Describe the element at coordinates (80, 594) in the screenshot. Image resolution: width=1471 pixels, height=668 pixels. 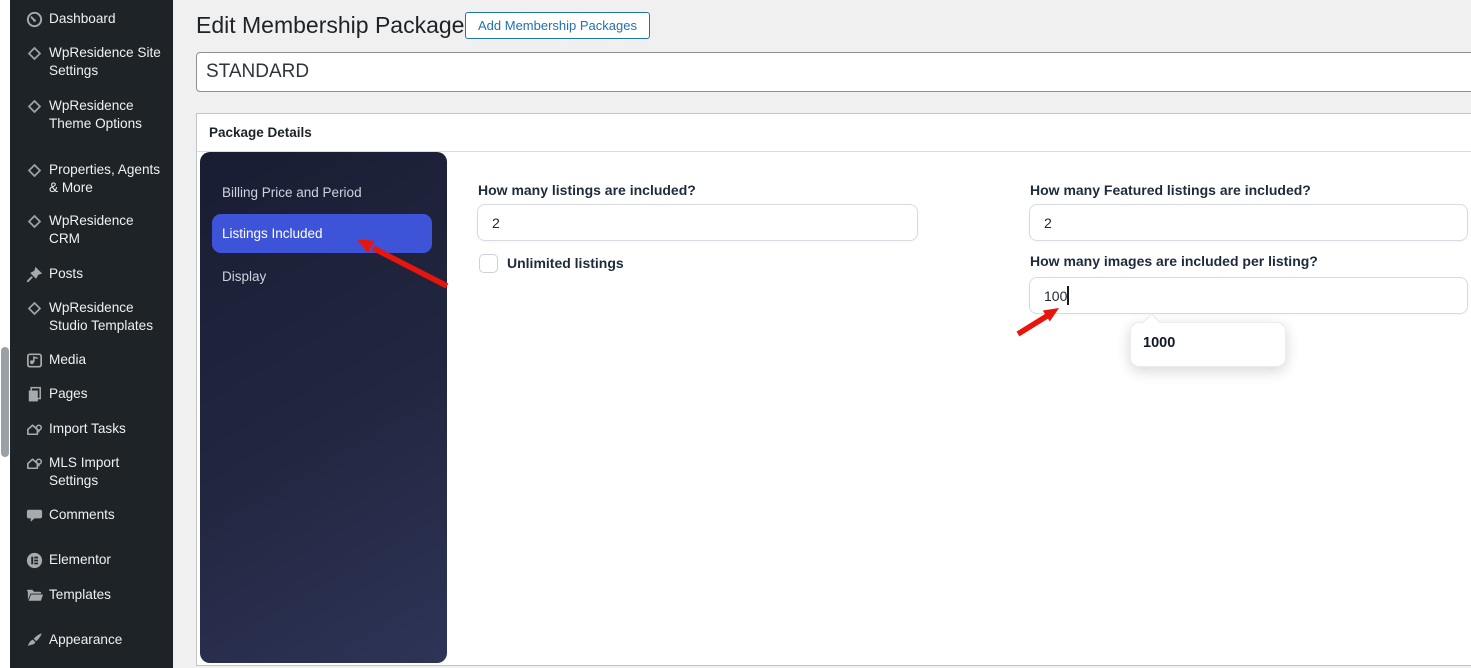
I see `sidebar-item-label: Templates` at that location.